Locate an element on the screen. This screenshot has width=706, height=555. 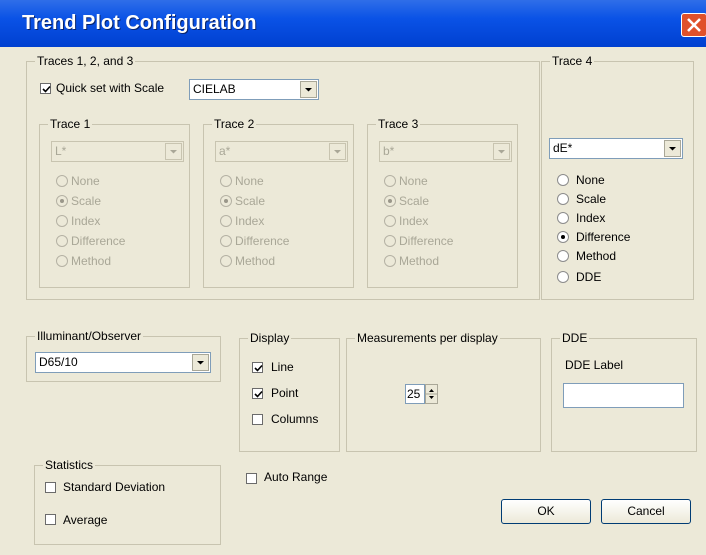
illuminant-select-value: D65/10 is located at coordinates (58, 362).